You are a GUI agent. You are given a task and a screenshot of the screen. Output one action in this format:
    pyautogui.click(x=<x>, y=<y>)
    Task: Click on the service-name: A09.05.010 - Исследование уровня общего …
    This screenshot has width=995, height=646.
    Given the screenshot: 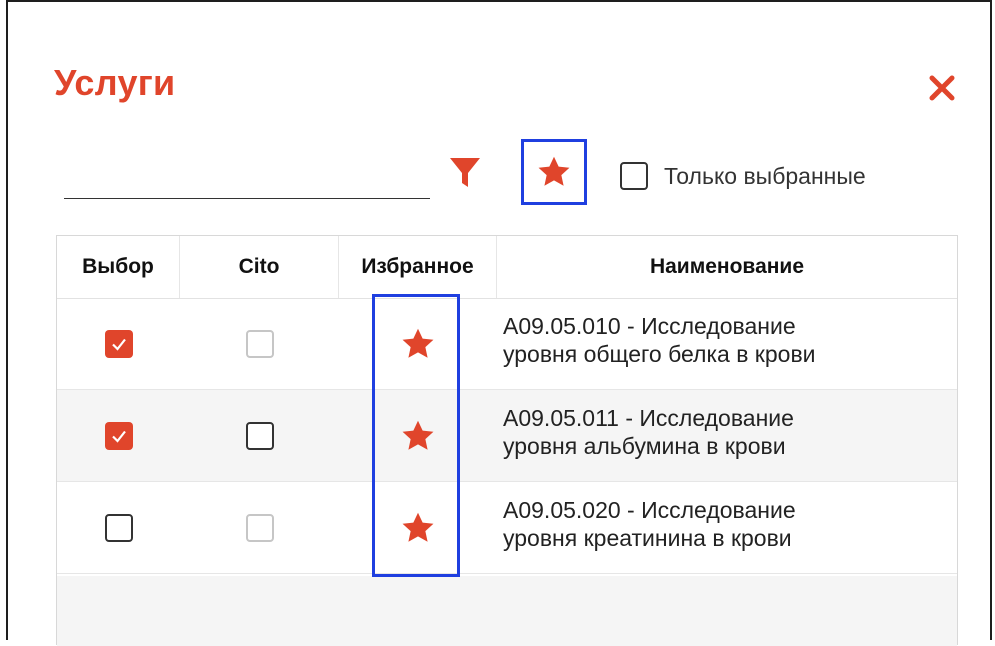 What is the action you would take?
    pyautogui.click(x=727, y=343)
    